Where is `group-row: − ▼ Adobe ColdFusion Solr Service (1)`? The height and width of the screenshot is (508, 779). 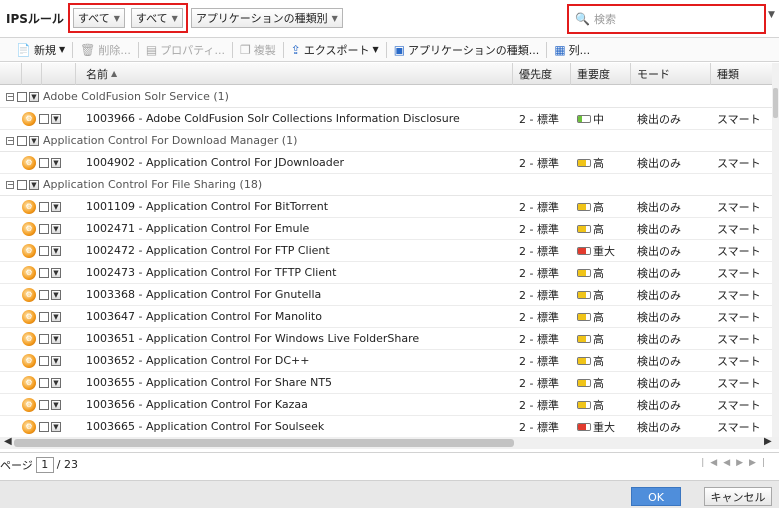 group-row: − ▼ Adobe ColdFusion Solr Service (1) is located at coordinates (386, 97).